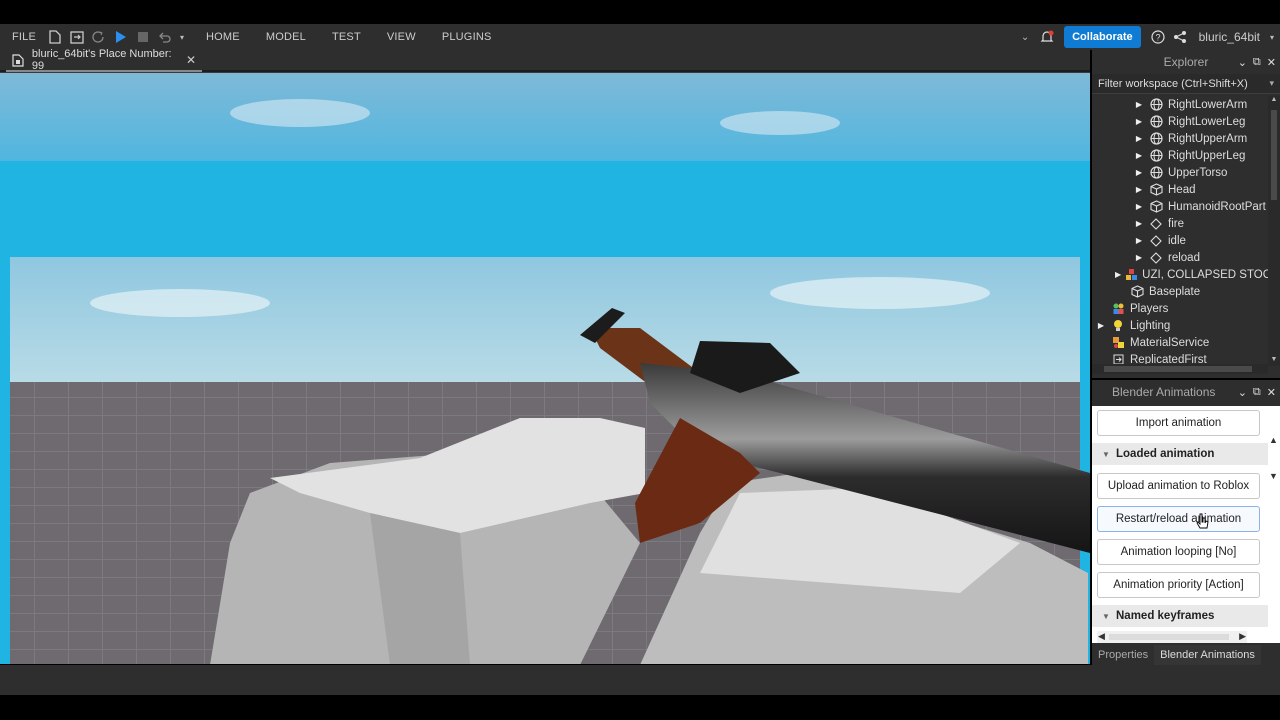  I want to click on tab-plugins: PLUGINS, so click(467, 37).